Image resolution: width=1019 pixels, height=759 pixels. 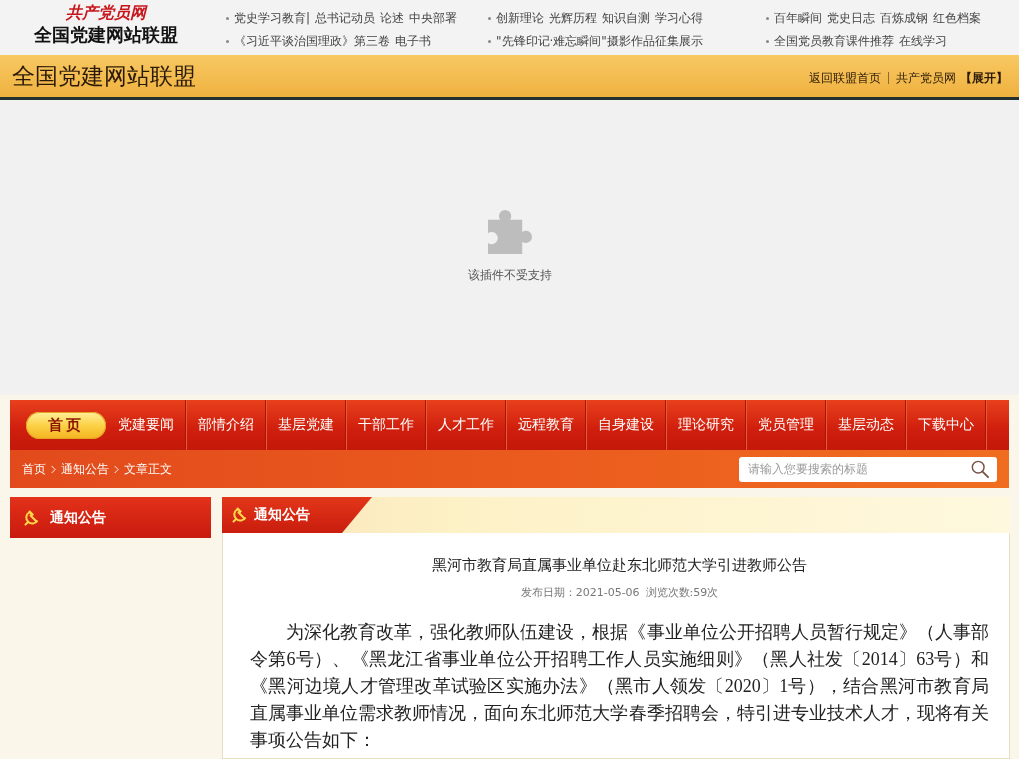 What do you see at coordinates (679, 18) in the screenshot?
I see `header-link: 学习心得` at bounding box center [679, 18].